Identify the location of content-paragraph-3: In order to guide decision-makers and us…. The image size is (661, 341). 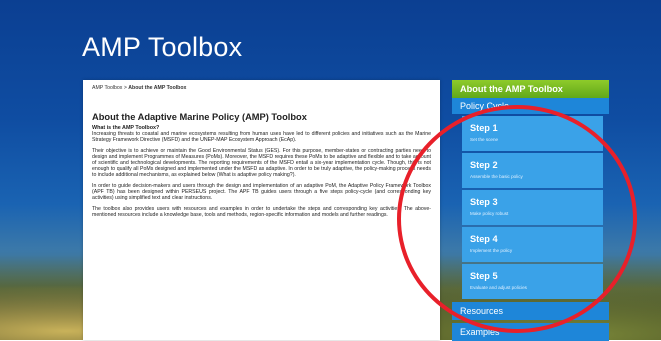
(261, 191).